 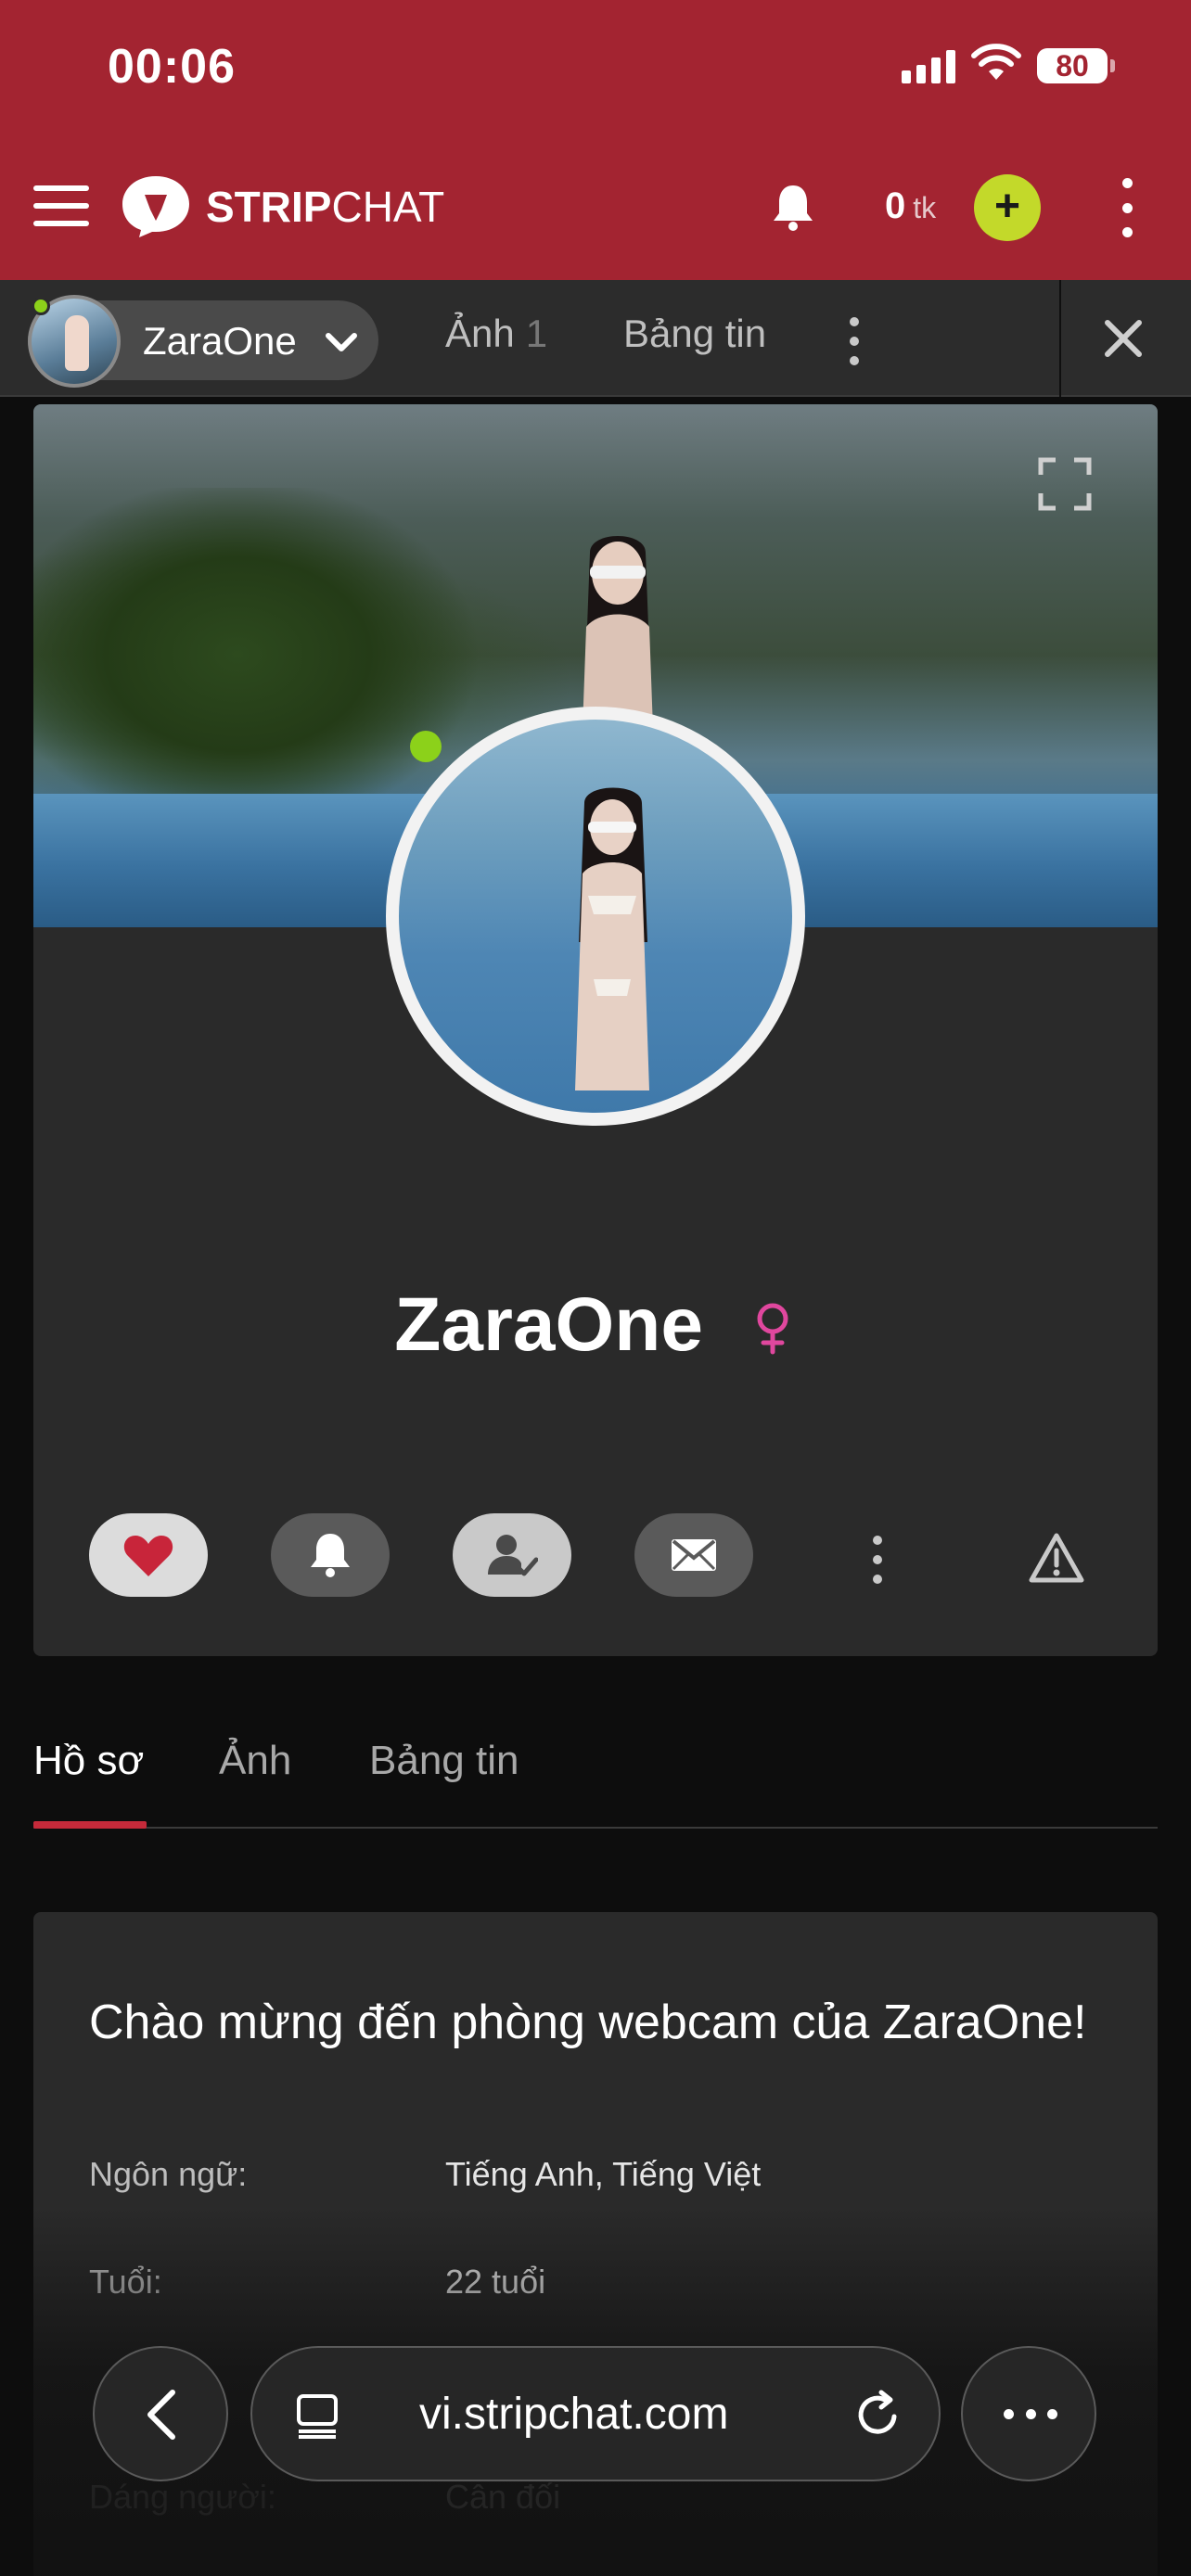 I want to click on profile-name-row: ZaraOne, so click(x=595, y=1325).